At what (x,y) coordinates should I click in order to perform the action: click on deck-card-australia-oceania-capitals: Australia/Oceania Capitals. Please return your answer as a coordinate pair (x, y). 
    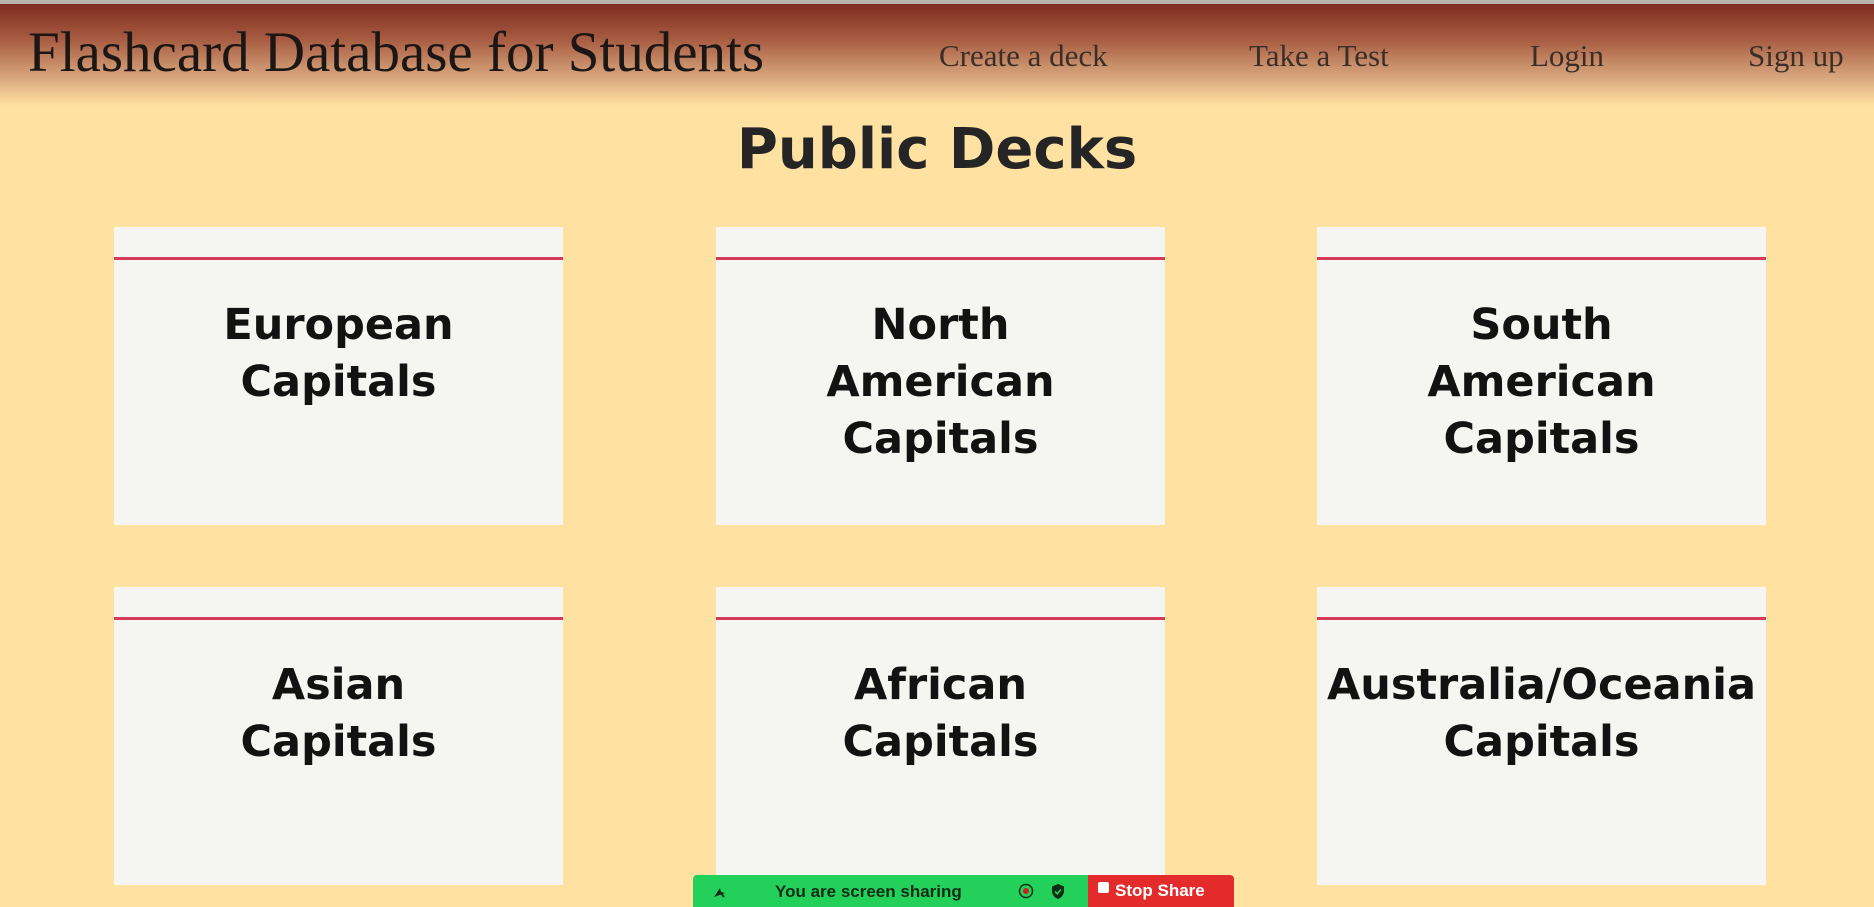
    Looking at the image, I should click on (1541, 736).